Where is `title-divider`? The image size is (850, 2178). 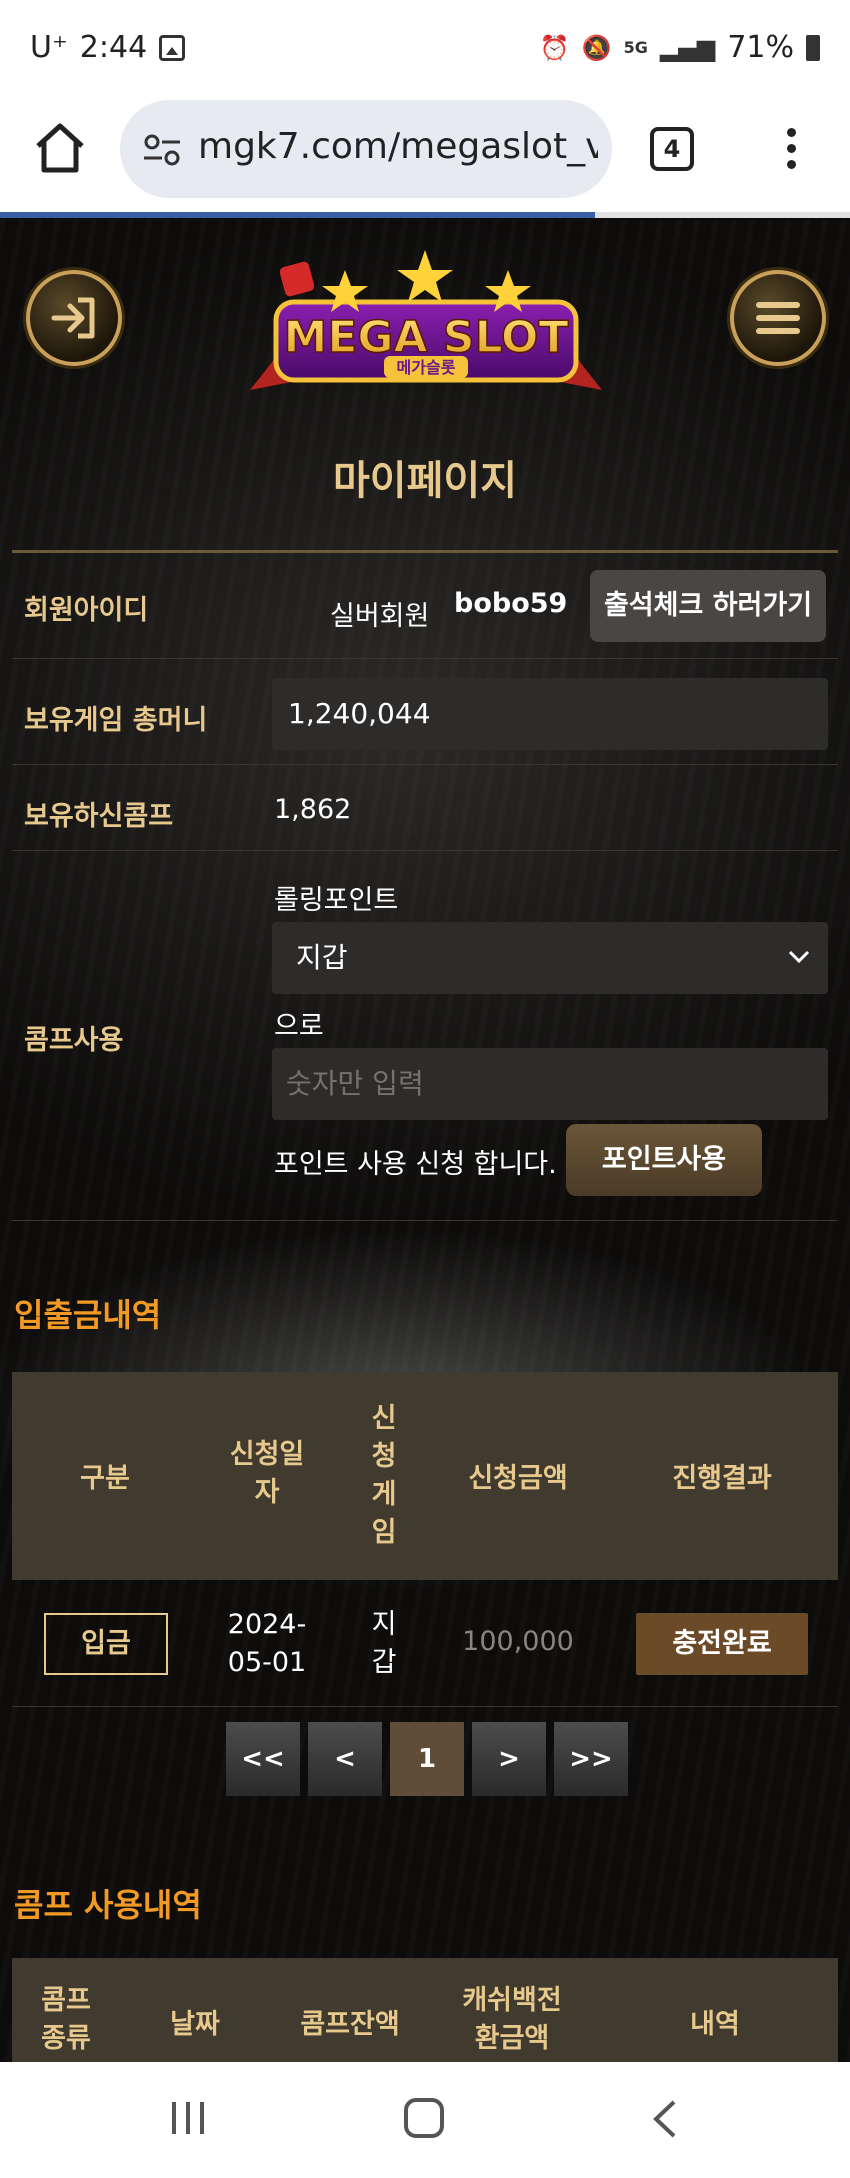 title-divider is located at coordinates (425, 551).